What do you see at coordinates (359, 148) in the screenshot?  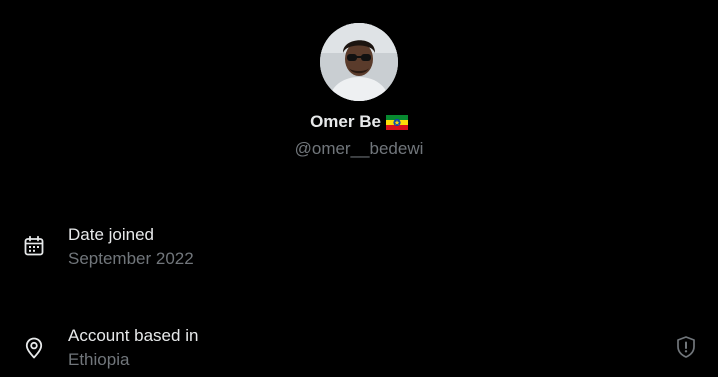 I see `profile-handle: @omer__bedewi` at bounding box center [359, 148].